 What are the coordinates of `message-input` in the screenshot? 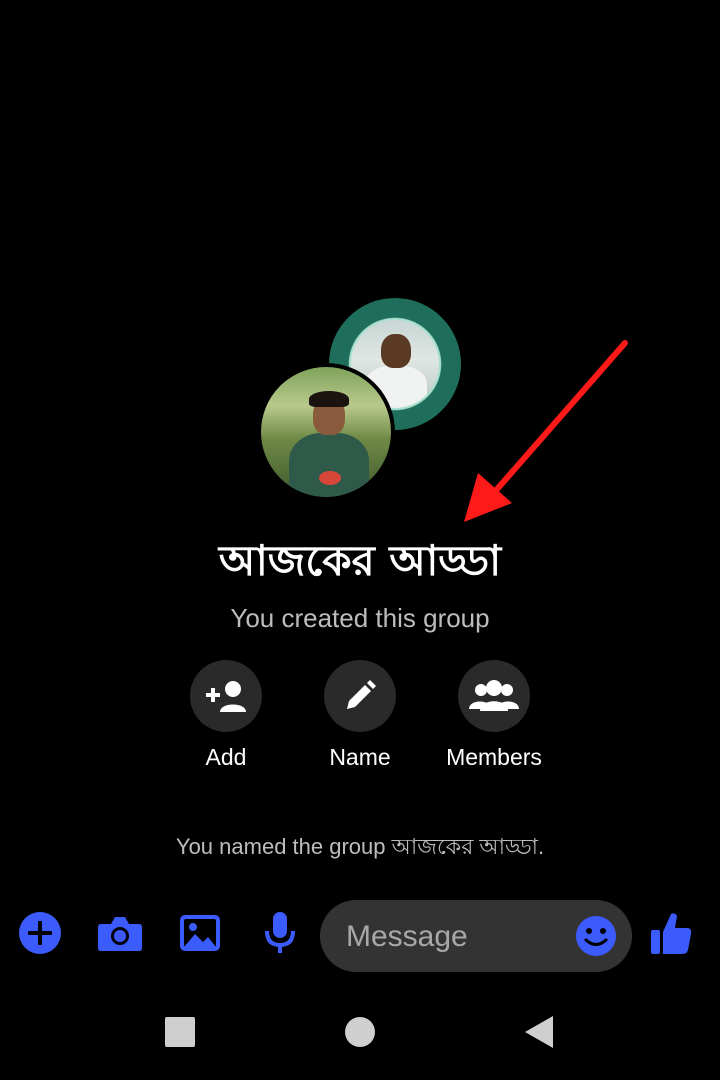 It's located at (456, 937).